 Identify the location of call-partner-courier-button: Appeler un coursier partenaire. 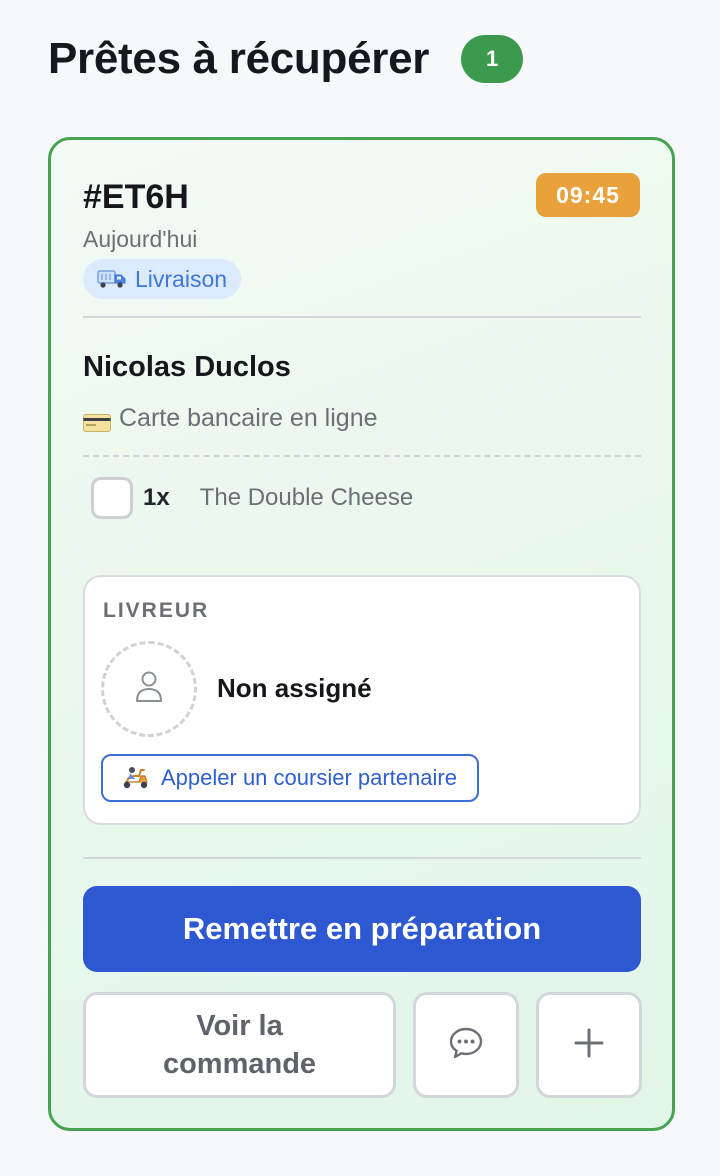
(290, 778).